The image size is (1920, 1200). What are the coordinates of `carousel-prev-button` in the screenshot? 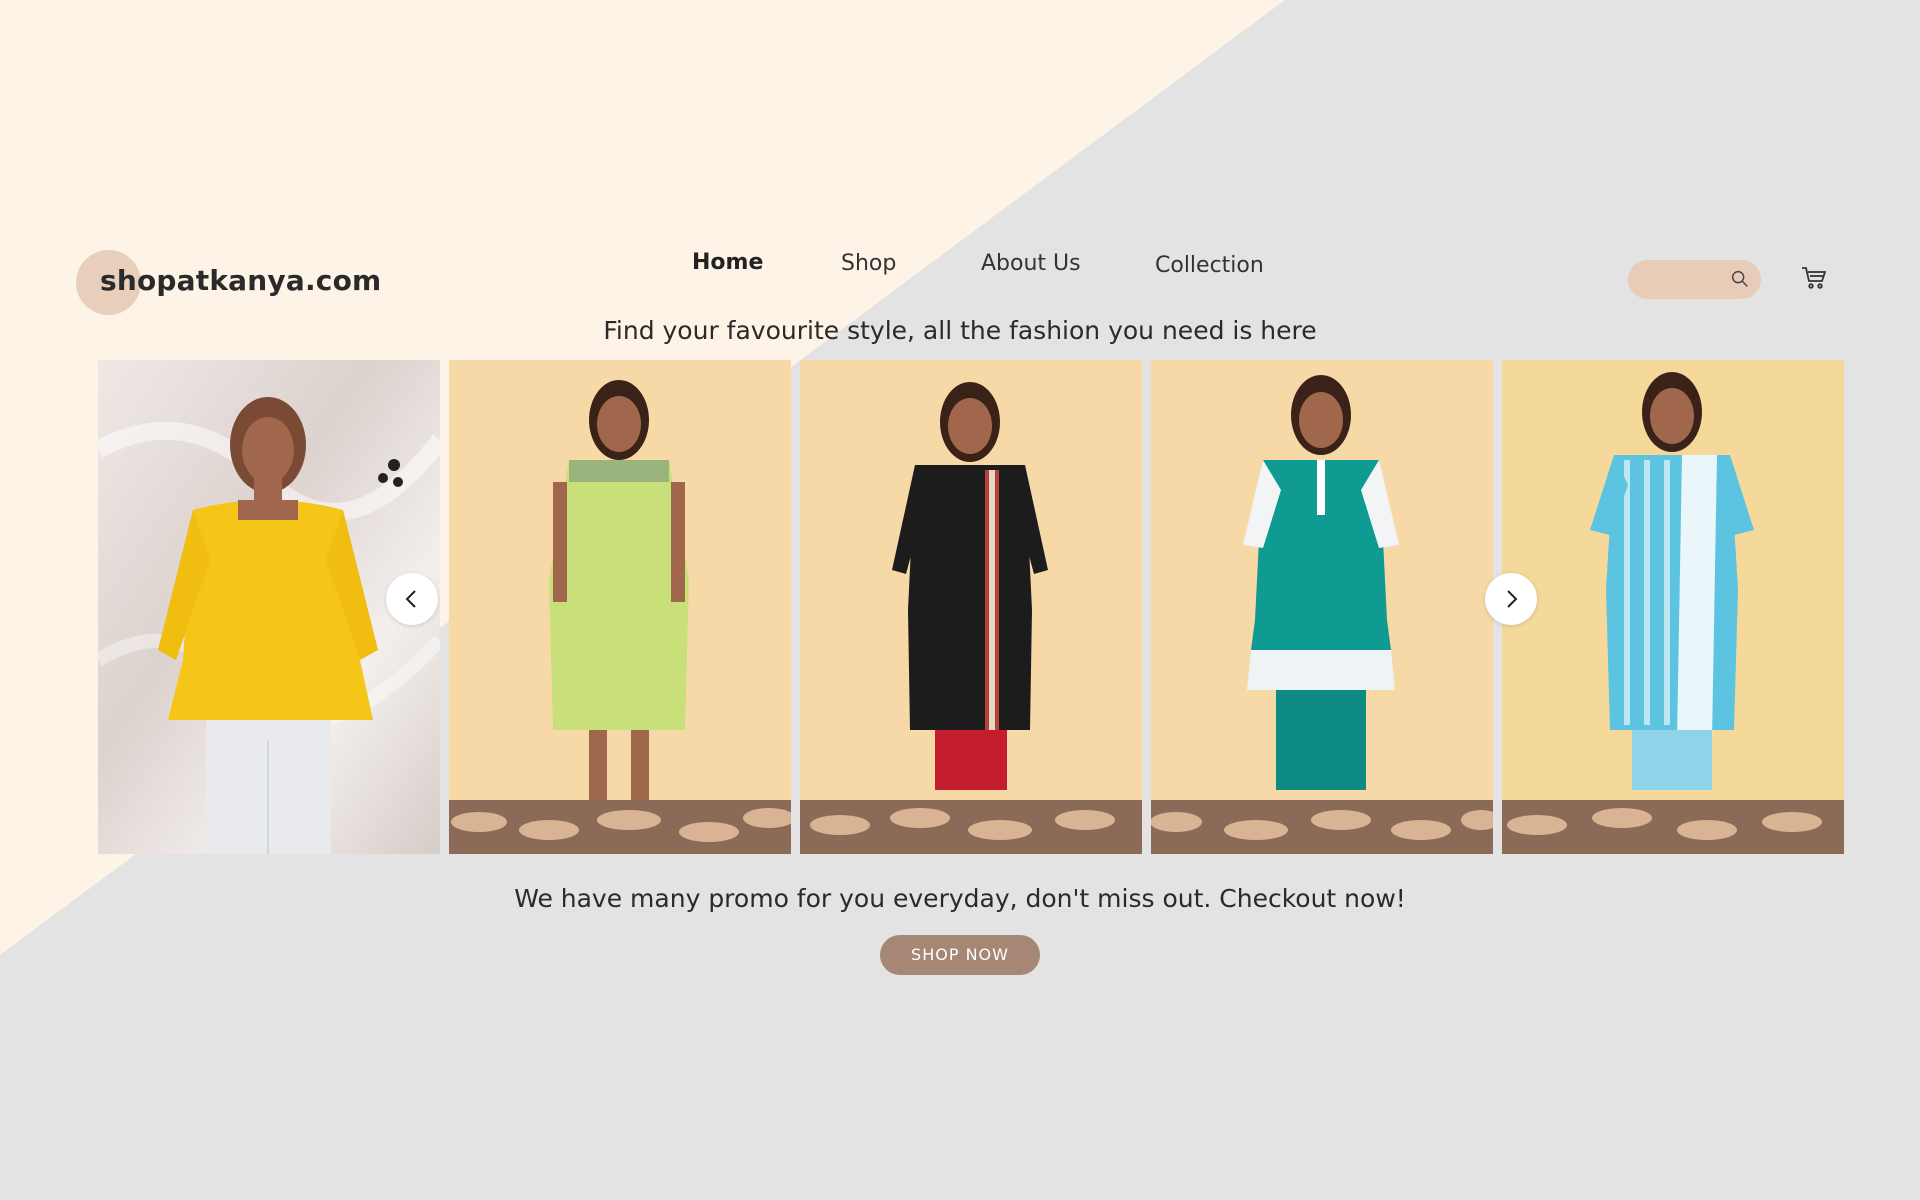 It's located at (412, 599).